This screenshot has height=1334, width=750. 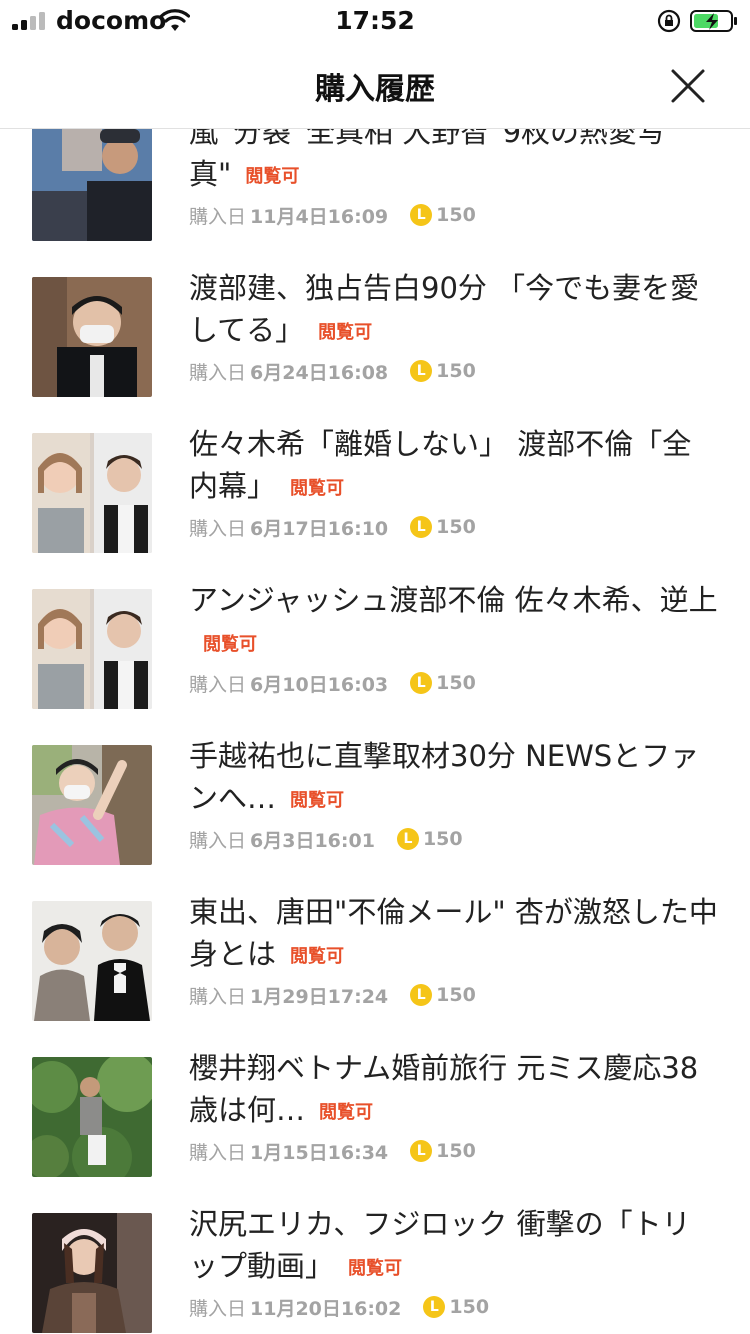 What do you see at coordinates (319, 216) in the screenshot?
I see `purchase-date: 11月4日16:09` at bounding box center [319, 216].